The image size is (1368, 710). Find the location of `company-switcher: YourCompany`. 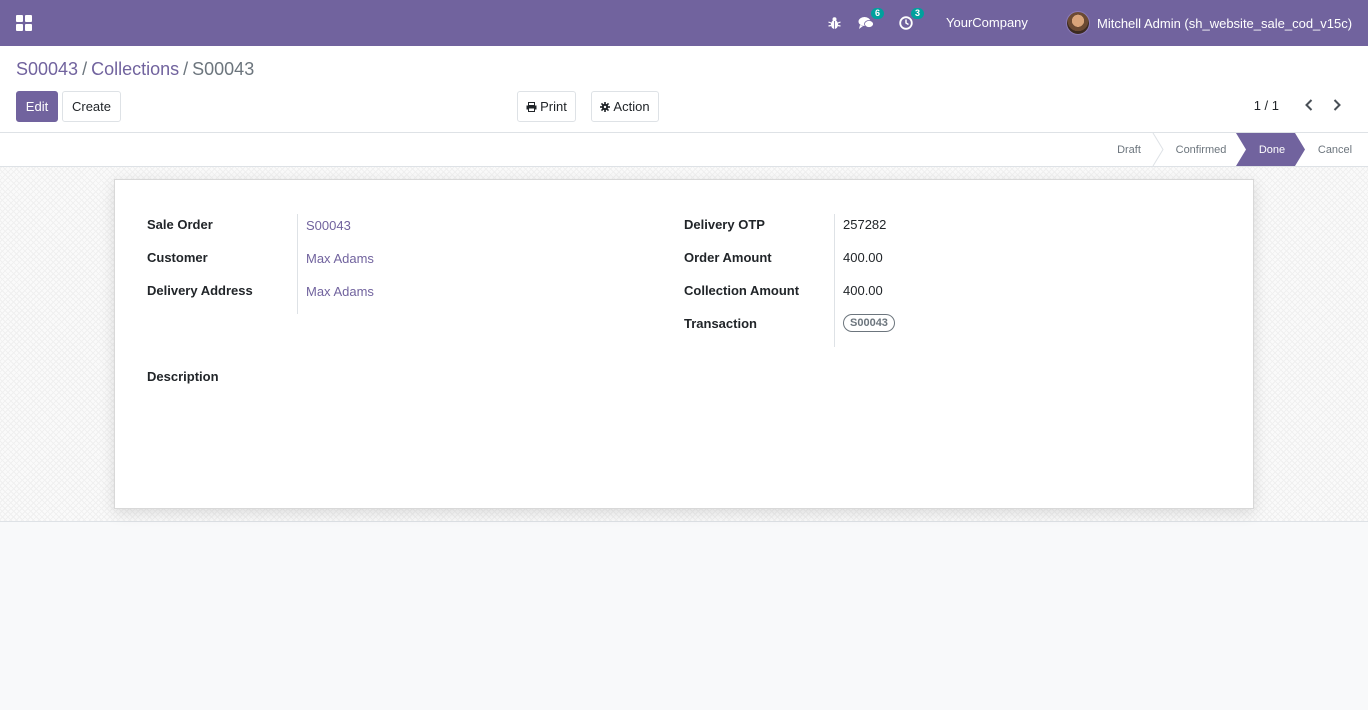

company-switcher: YourCompany is located at coordinates (987, 22).